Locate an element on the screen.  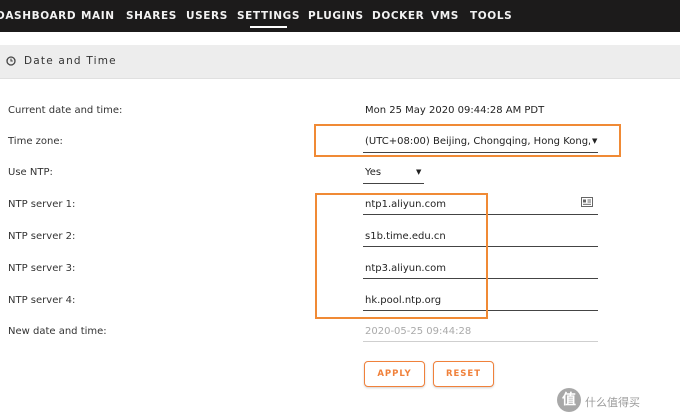
watermark-logo: 值 is located at coordinates (569, 400).